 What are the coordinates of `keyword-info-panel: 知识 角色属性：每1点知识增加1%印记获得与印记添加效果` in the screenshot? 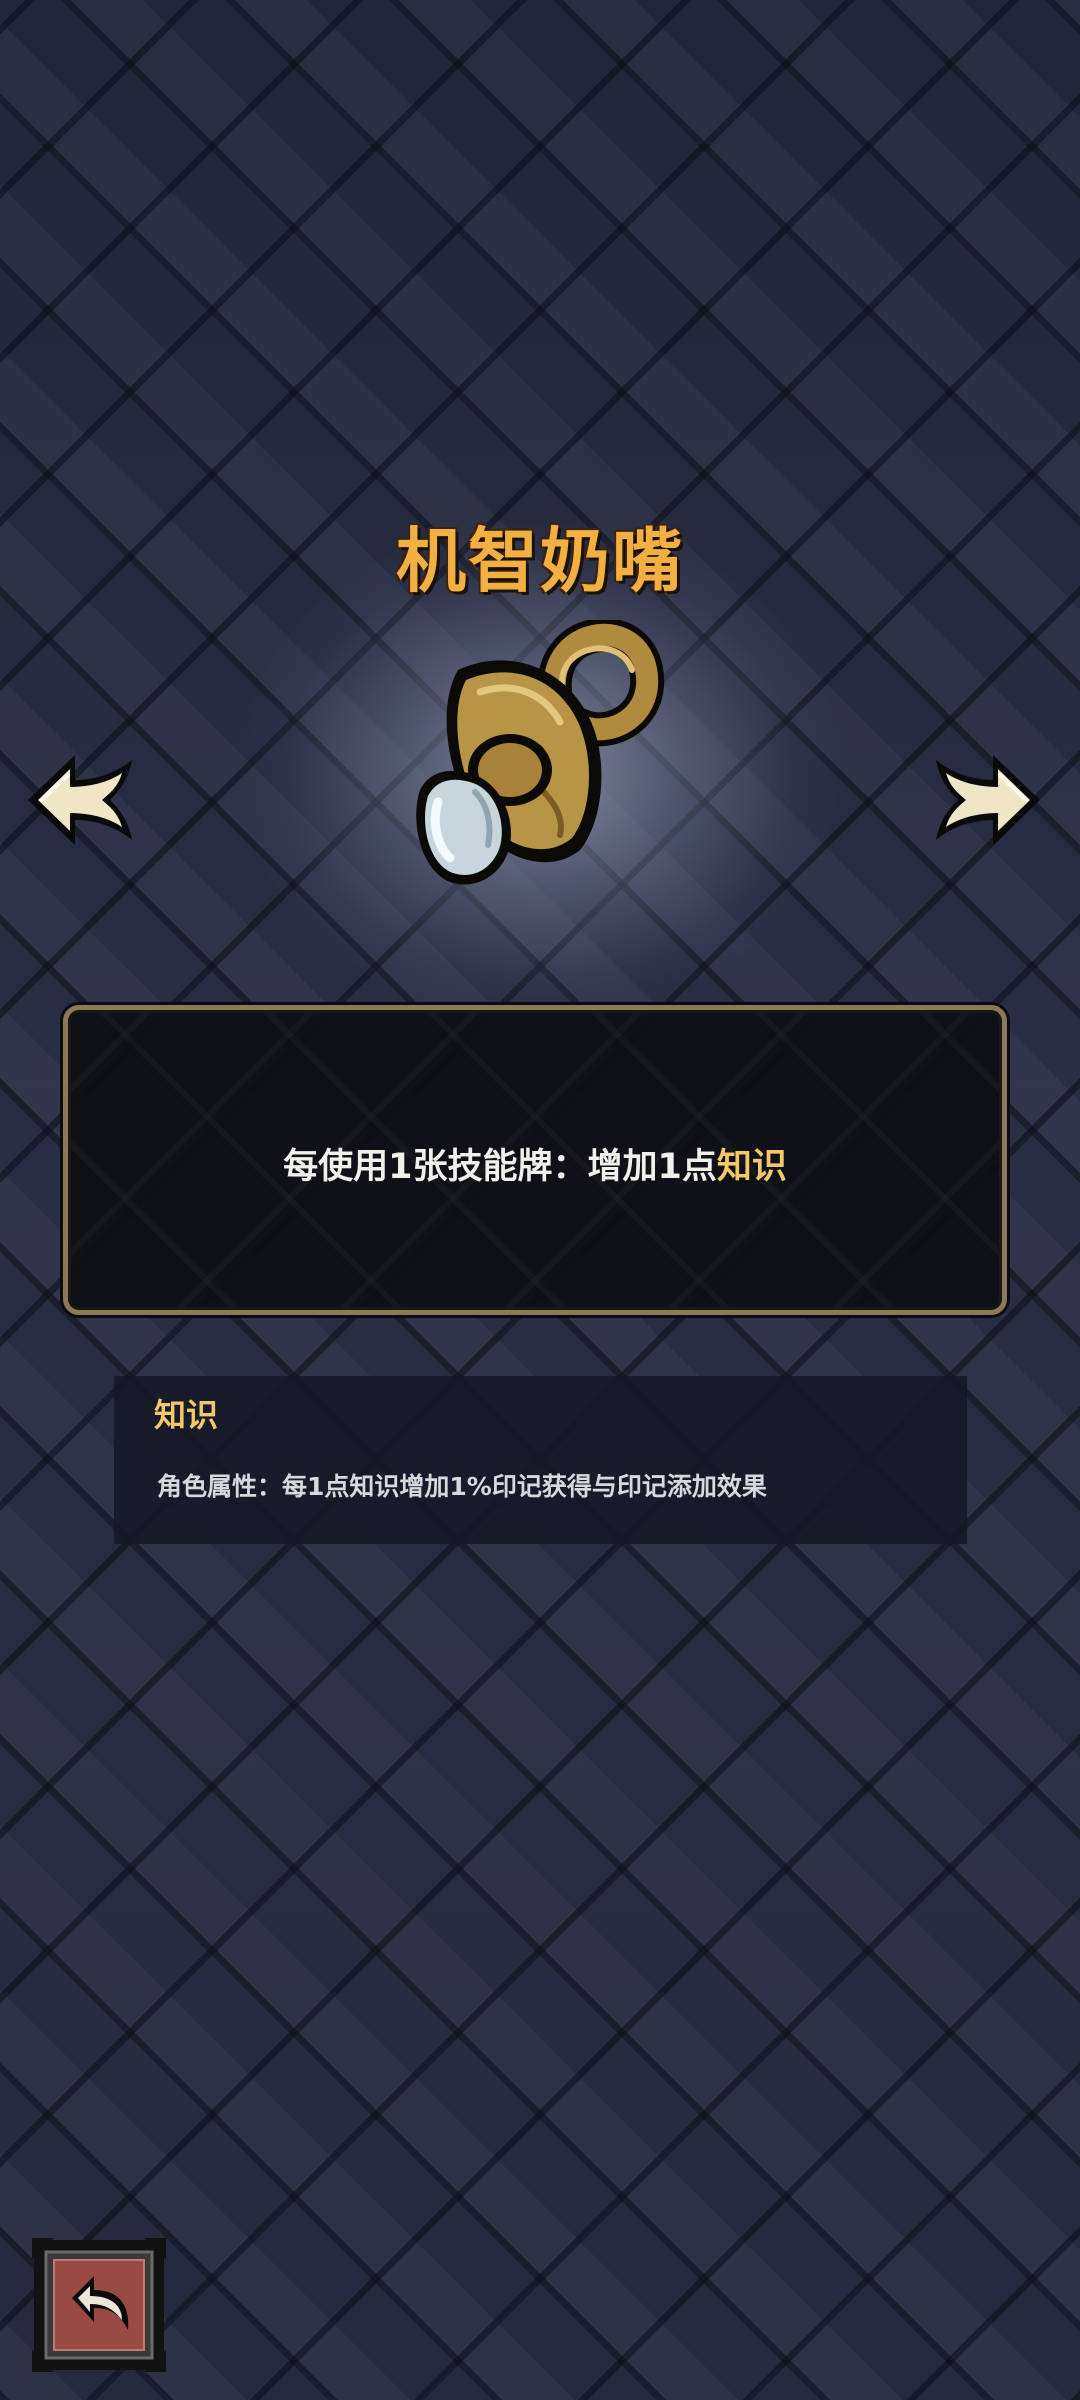 It's located at (540, 1460).